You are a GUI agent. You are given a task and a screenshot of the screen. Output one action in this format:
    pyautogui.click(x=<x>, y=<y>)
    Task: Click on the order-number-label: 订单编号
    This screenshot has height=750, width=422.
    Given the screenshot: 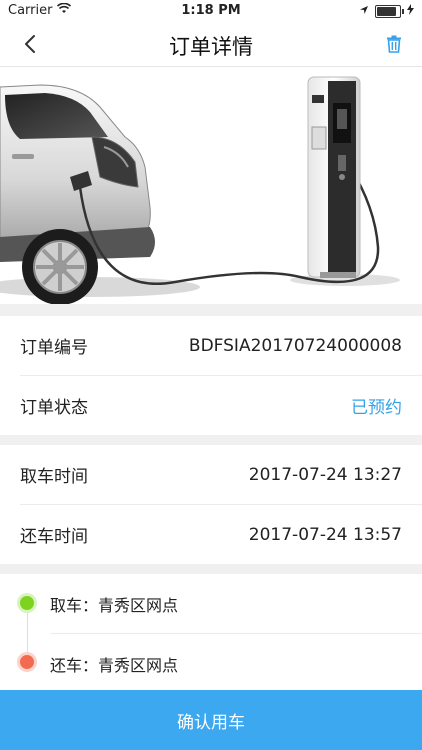 What is the action you would take?
    pyautogui.click(x=54, y=348)
    